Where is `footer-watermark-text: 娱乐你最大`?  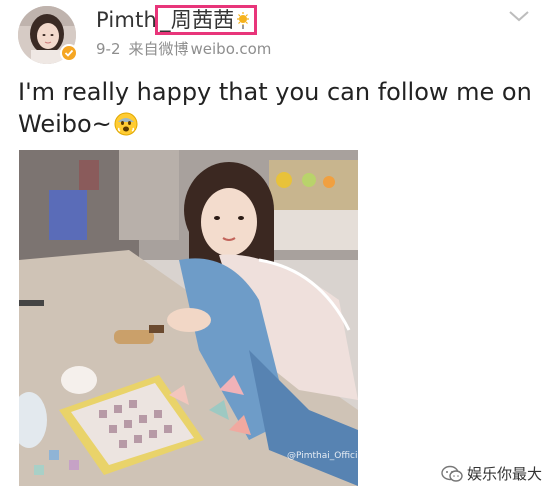 footer-watermark-text: 娱乐你最大 is located at coordinates (504, 474).